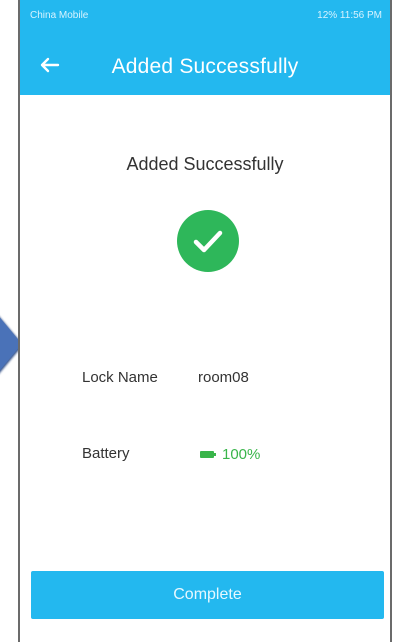  What do you see at coordinates (205, 164) in the screenshot?
I see `success-title: Added Successfully` at bounding box center [205, 164].